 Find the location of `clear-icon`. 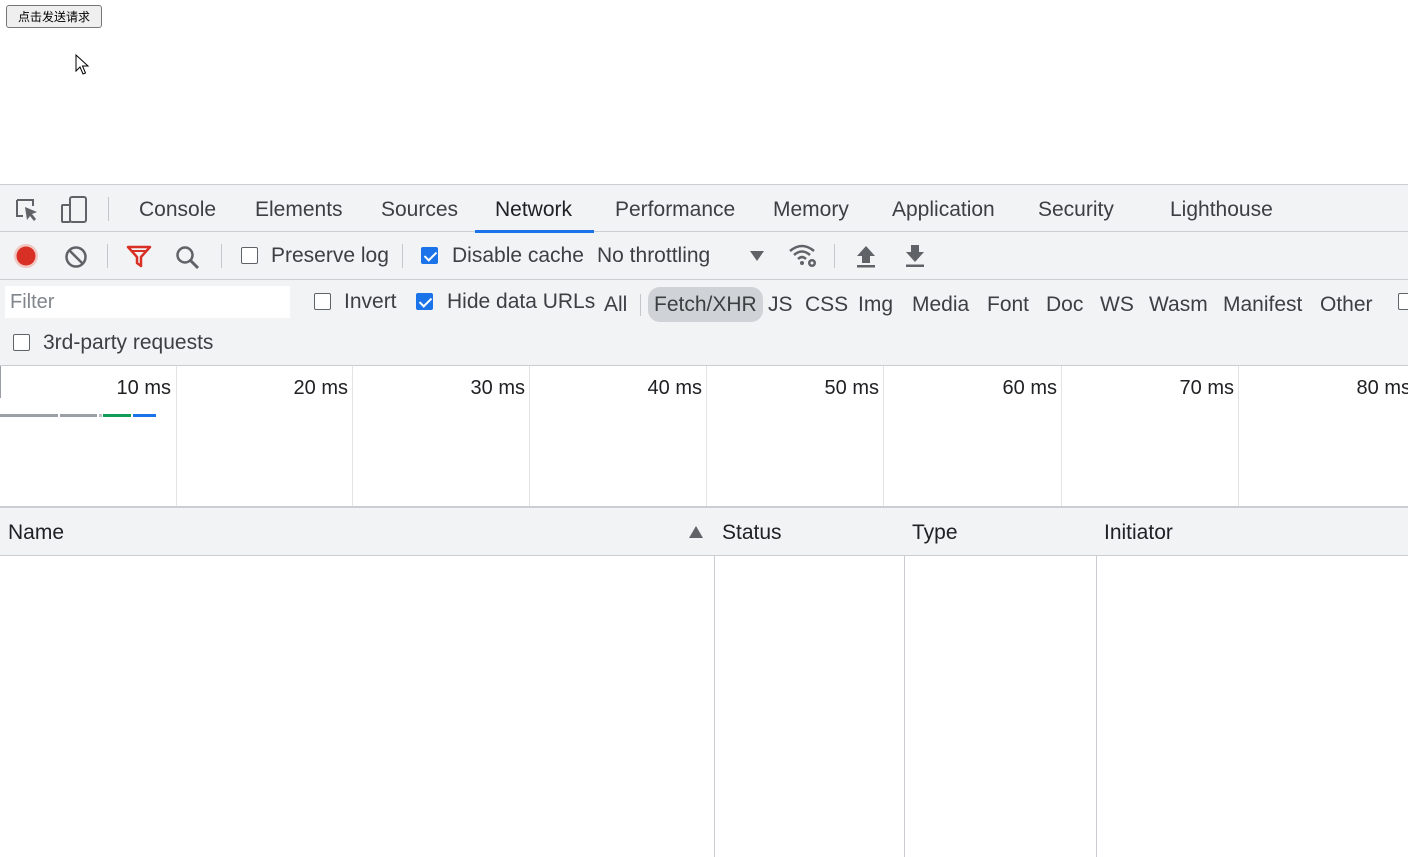

clear-icon is located at coordinates (76, 257).